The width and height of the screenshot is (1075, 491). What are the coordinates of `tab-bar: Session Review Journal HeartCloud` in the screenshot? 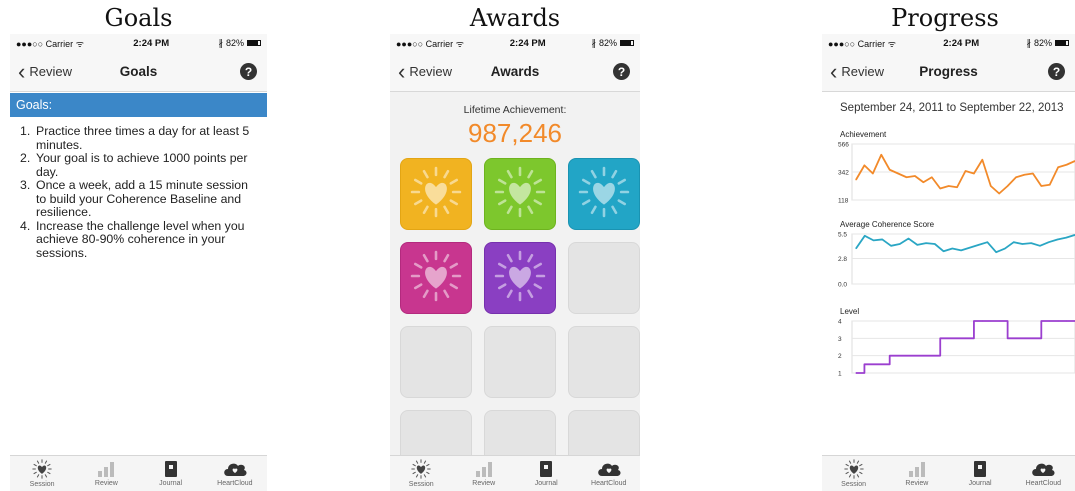 It's located at (515, 473).